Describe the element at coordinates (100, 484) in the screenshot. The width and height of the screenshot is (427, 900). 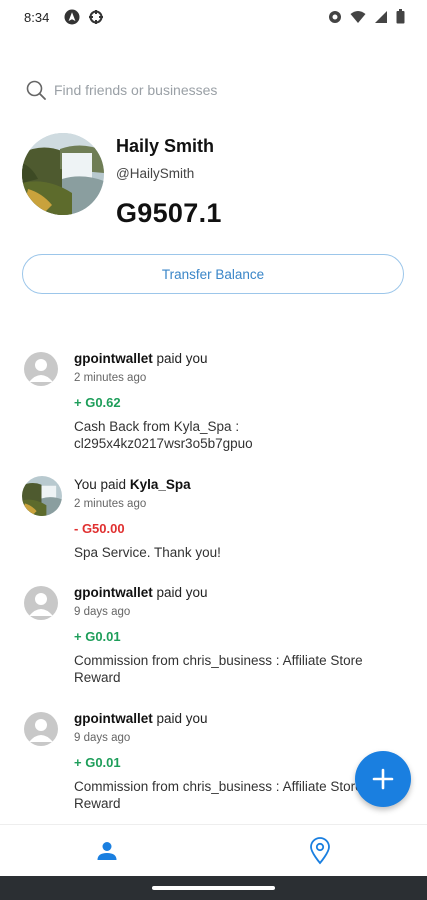
I see `feed-action: You paid` at that location.